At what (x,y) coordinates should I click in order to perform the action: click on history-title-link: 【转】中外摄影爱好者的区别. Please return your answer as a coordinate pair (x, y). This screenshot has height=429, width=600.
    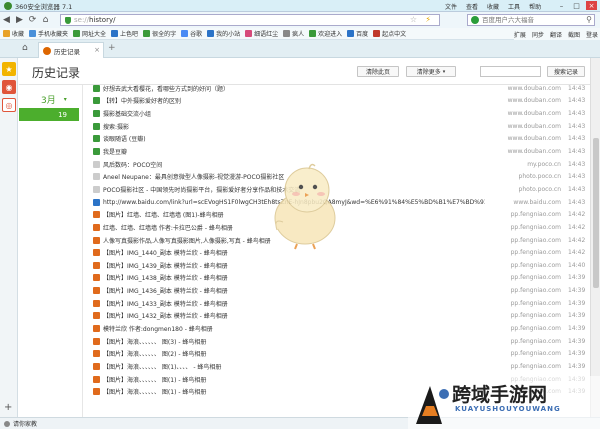
    Looking at the image, I should click on (294, 100).